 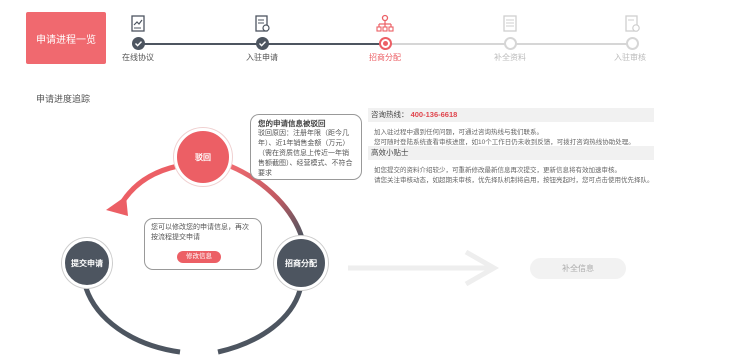 I want to click on node-reject: 驳回, so click(x=203, y=157).